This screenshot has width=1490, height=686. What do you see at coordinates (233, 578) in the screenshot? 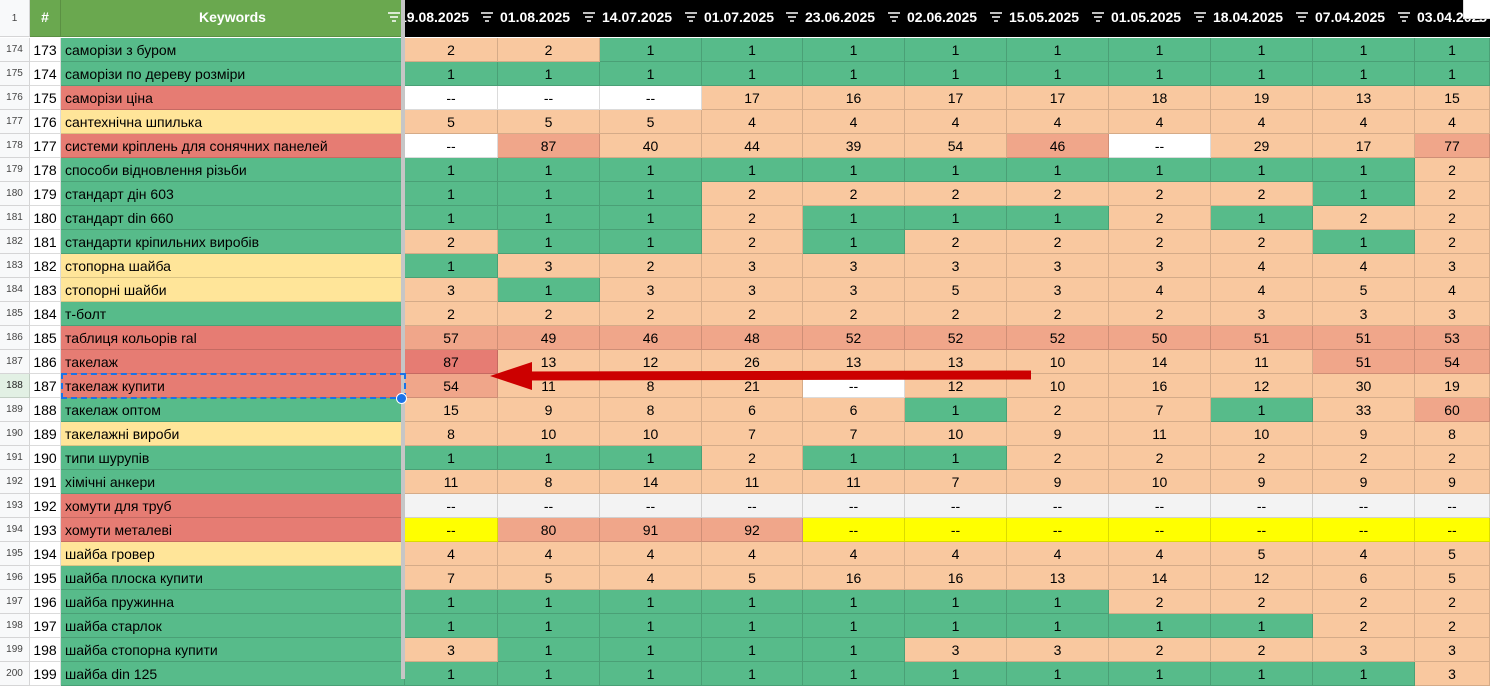
I see `keyword-cell: шайба плоска купити` at bounding box center [233, 578].